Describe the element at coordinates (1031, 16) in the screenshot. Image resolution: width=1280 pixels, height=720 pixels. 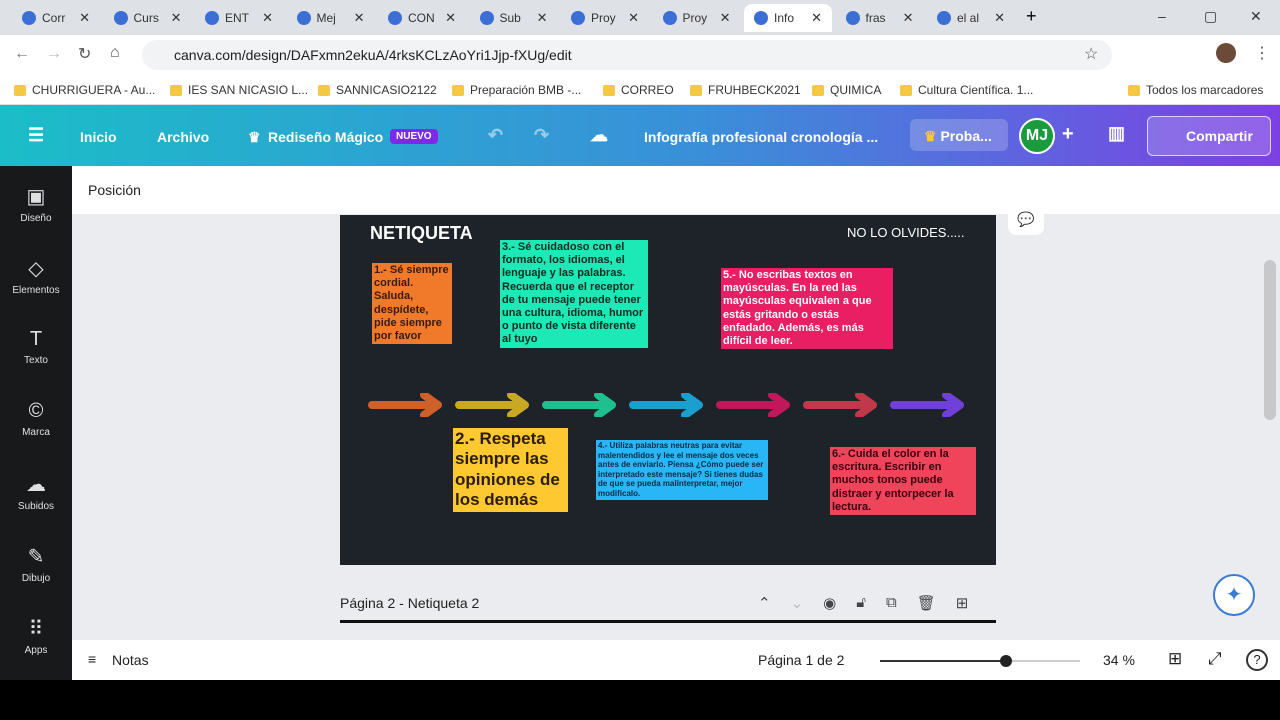
I see `new-tab-icon: +` at that location.